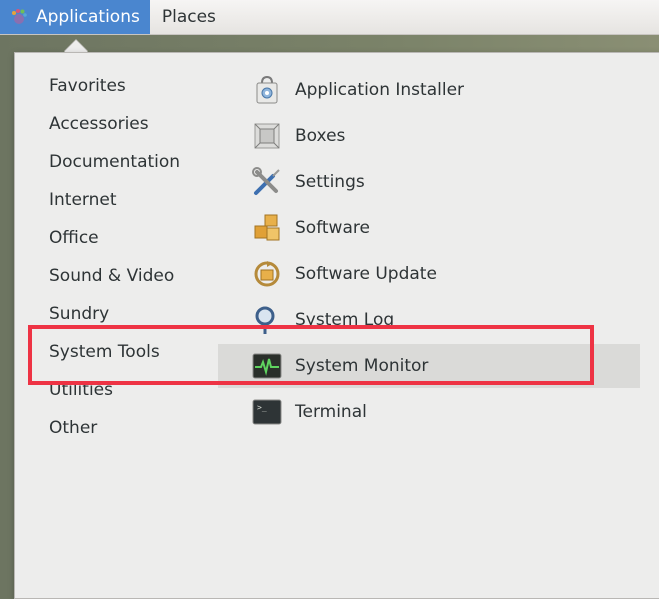 Image resolution: width=659 pixels, height=599 pixels. Describe the element at coordinates (429, 136) in the screenshot. I see `app-boxes: Boxes` at that location.